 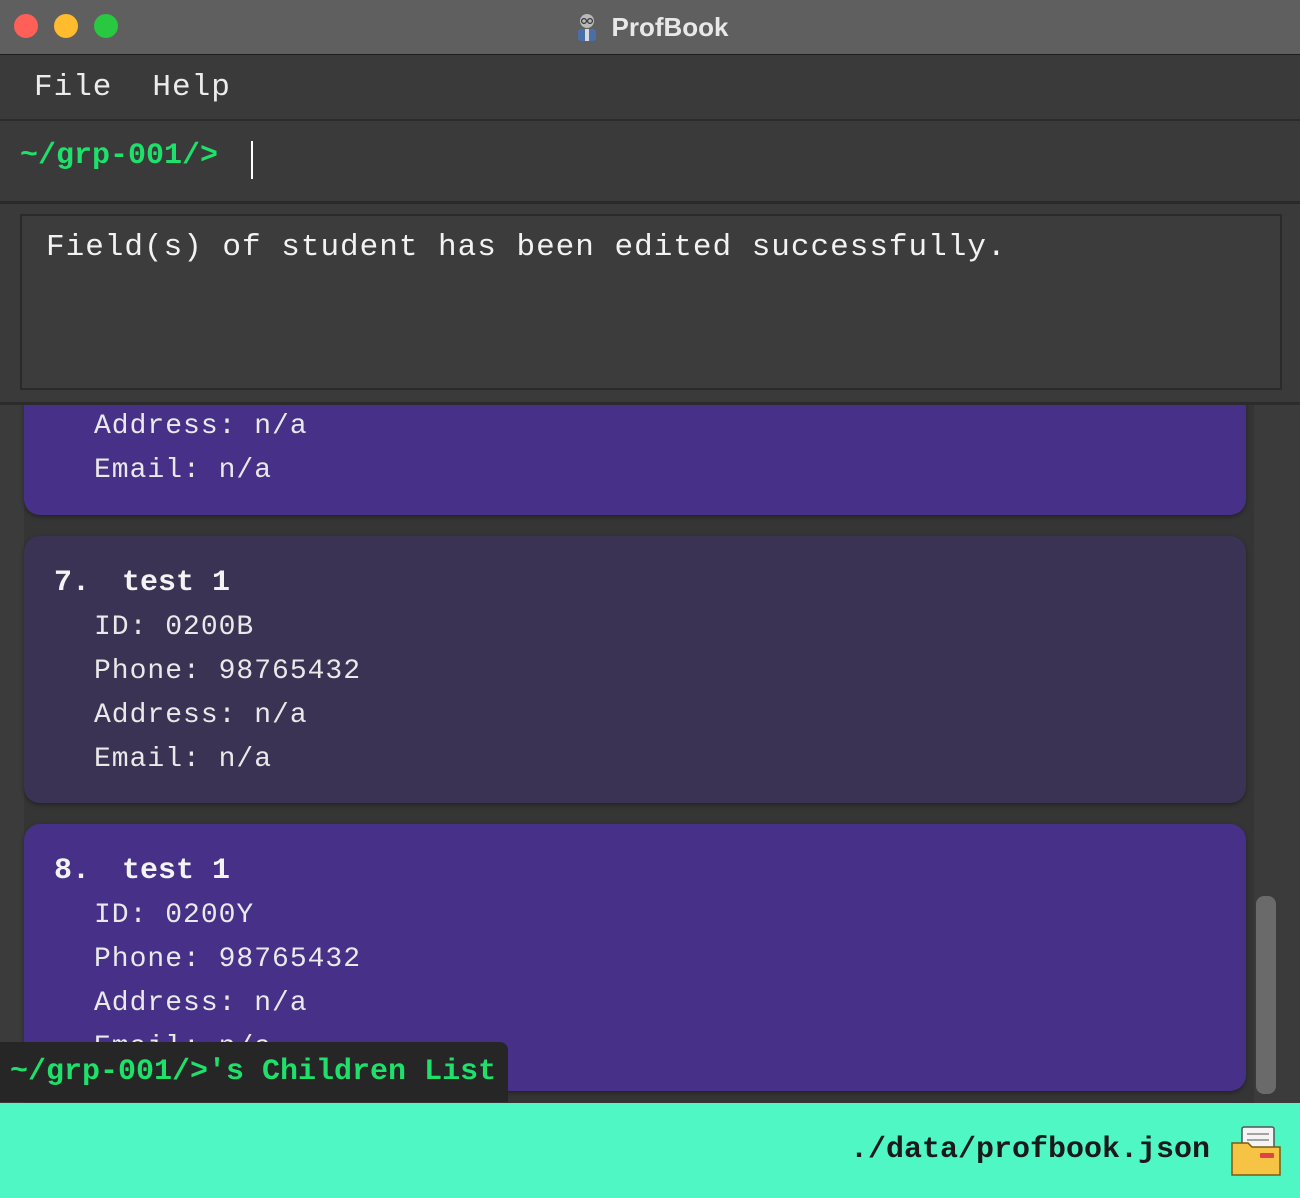 What do you see at coordinates (635, 460) in the screenshot?
I see `list-card: Address: n/a Email: n/a` at bounding box center [635, 460].